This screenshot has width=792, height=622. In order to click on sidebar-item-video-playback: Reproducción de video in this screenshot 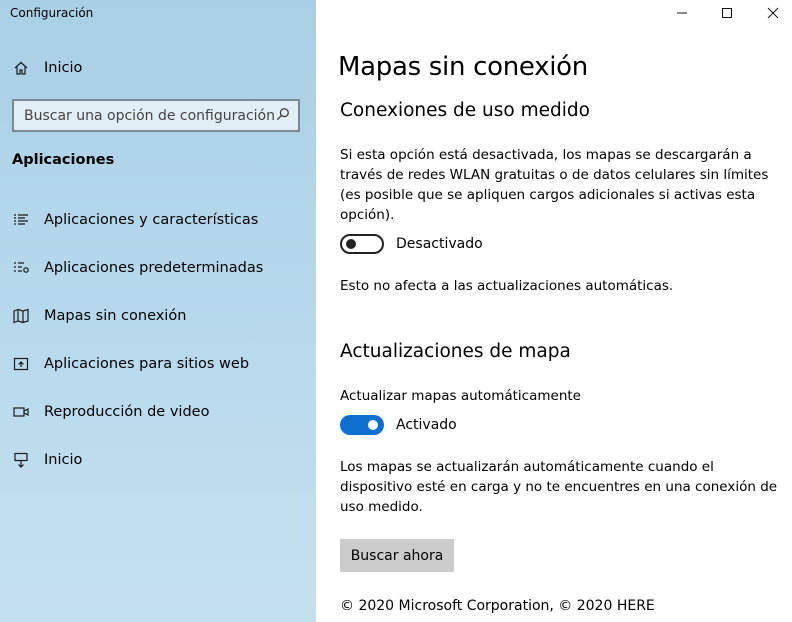, I will do `click(110, 412)`.